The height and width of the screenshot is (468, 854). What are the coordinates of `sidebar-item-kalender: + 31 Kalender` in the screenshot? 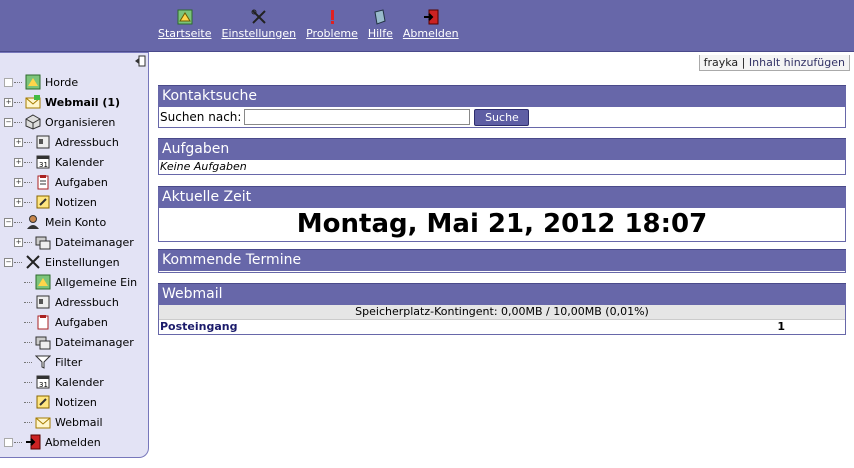 It's located at (70, 162).